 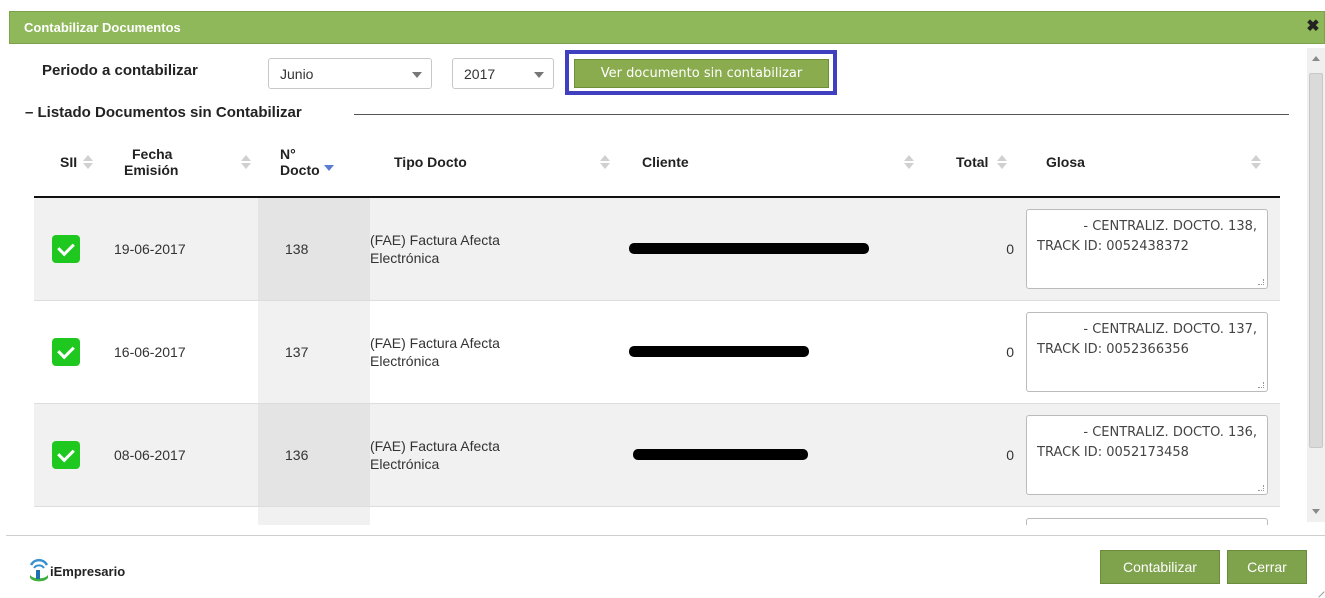 I want to click on glosa-line-1: - CENTRALIZ. DOCTO. 136,, so click(x=1170, y=432).